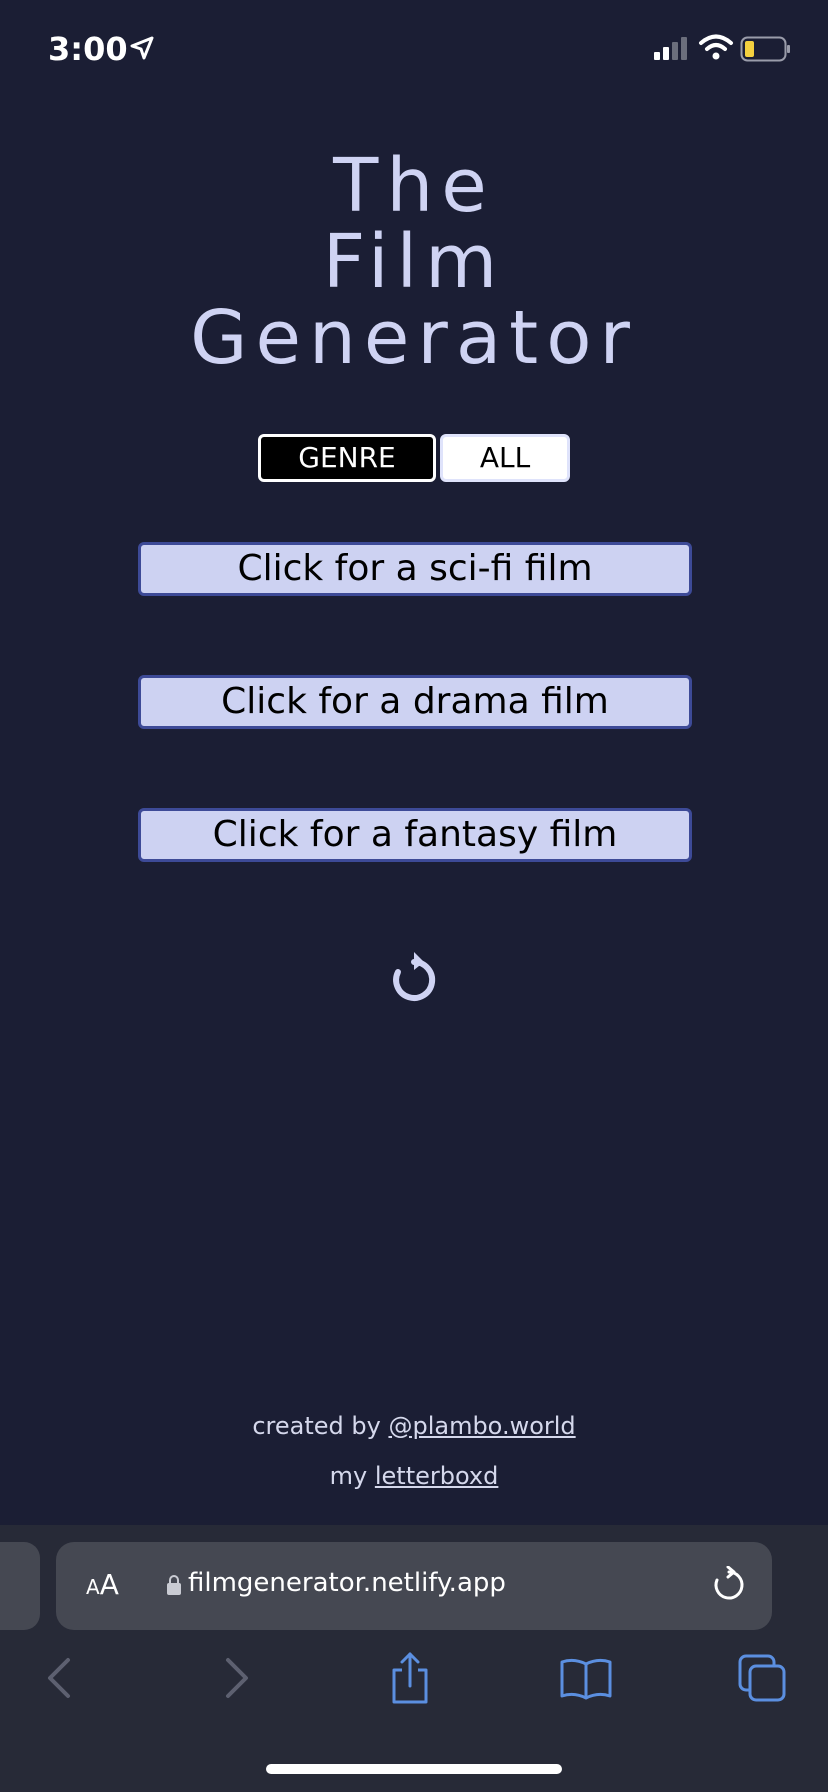 Image resolution: width=828 pixels, height=1792 pixels. What do you see at coordinates (505, 458) in the screenshot?
I see `toggle-all-button: ALL` at bounding box center [505, 458].